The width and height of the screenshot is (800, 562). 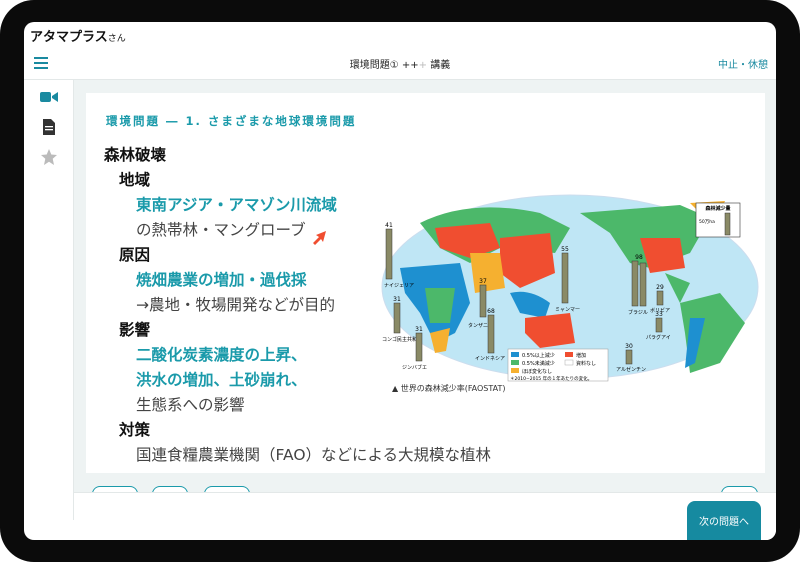 What do you see at coordinates (538, 355) in the screenshot?
I see `legend-label: 0.5%以上減少` at bounding box center [538, 355].